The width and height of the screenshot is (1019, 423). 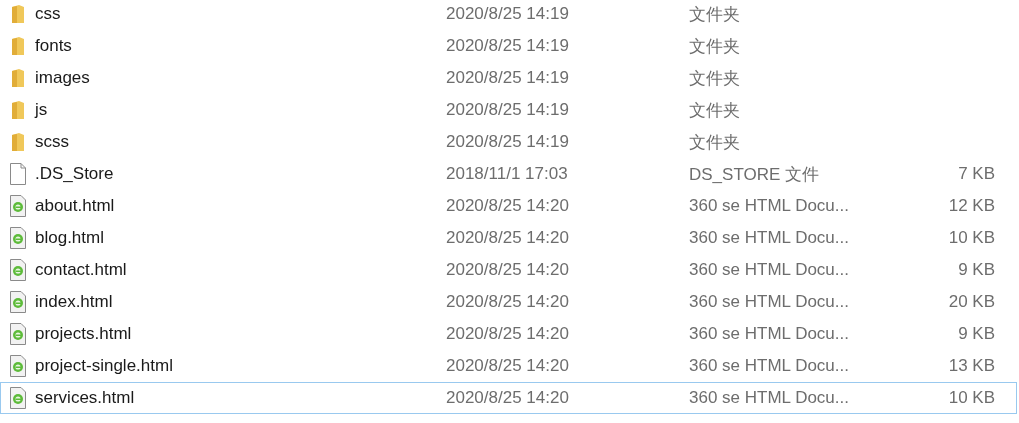 What do you see at coordinates (42, 110) in the screenshot?
I see `file-name: js` at bounding box center [42, 110].